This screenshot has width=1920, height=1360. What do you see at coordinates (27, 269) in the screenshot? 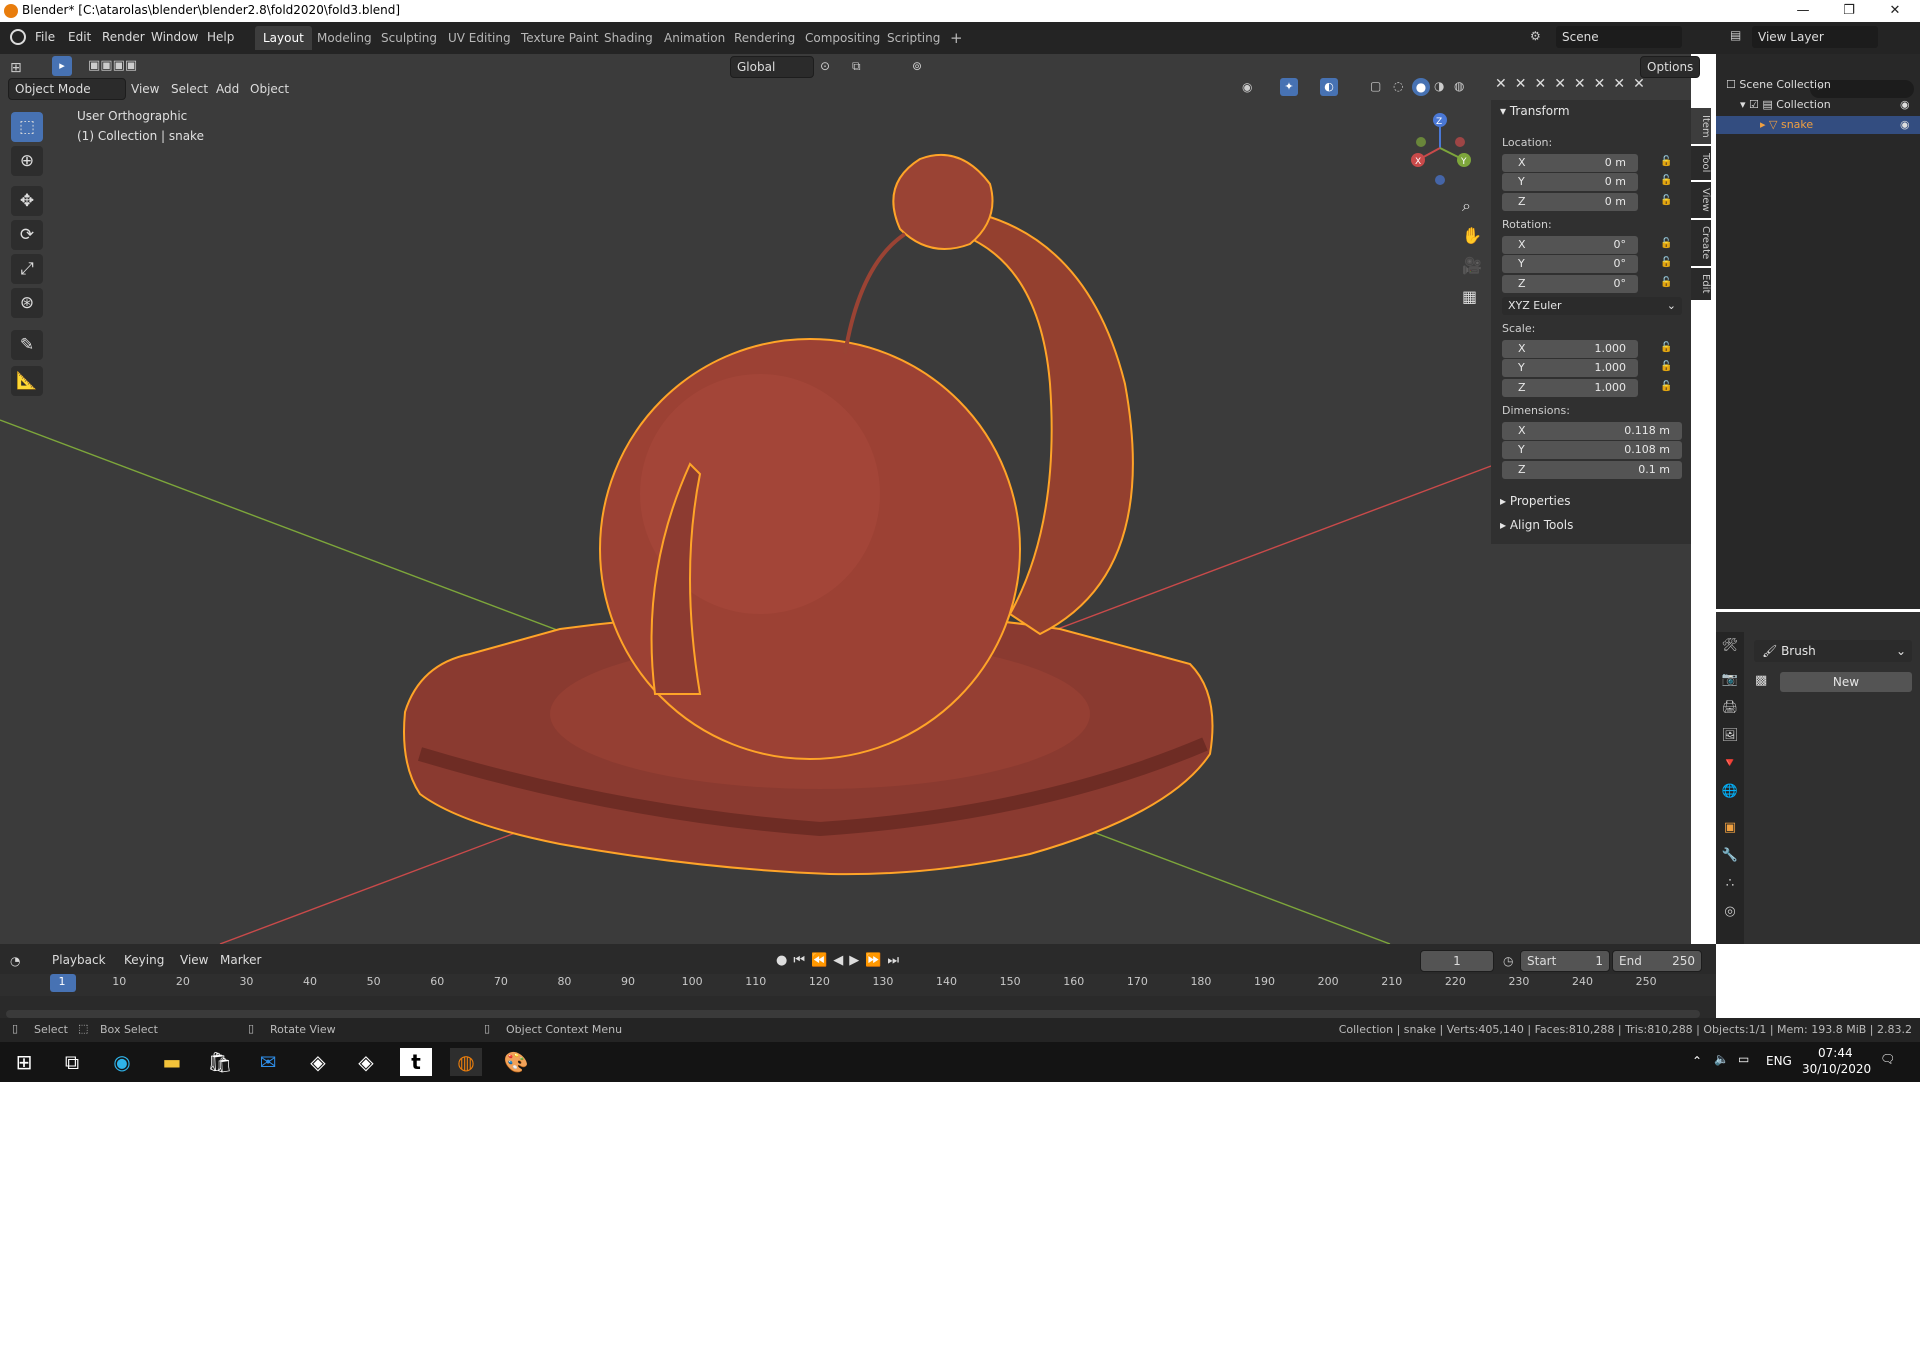
I see `scale-tool-button: ⤢` at bounding box center [27, 269].